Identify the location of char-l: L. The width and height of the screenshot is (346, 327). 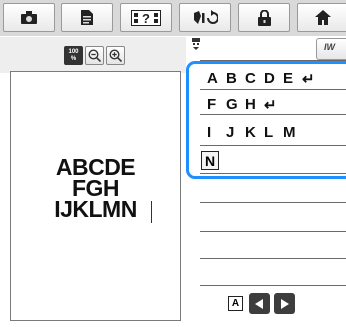
(273, 134).